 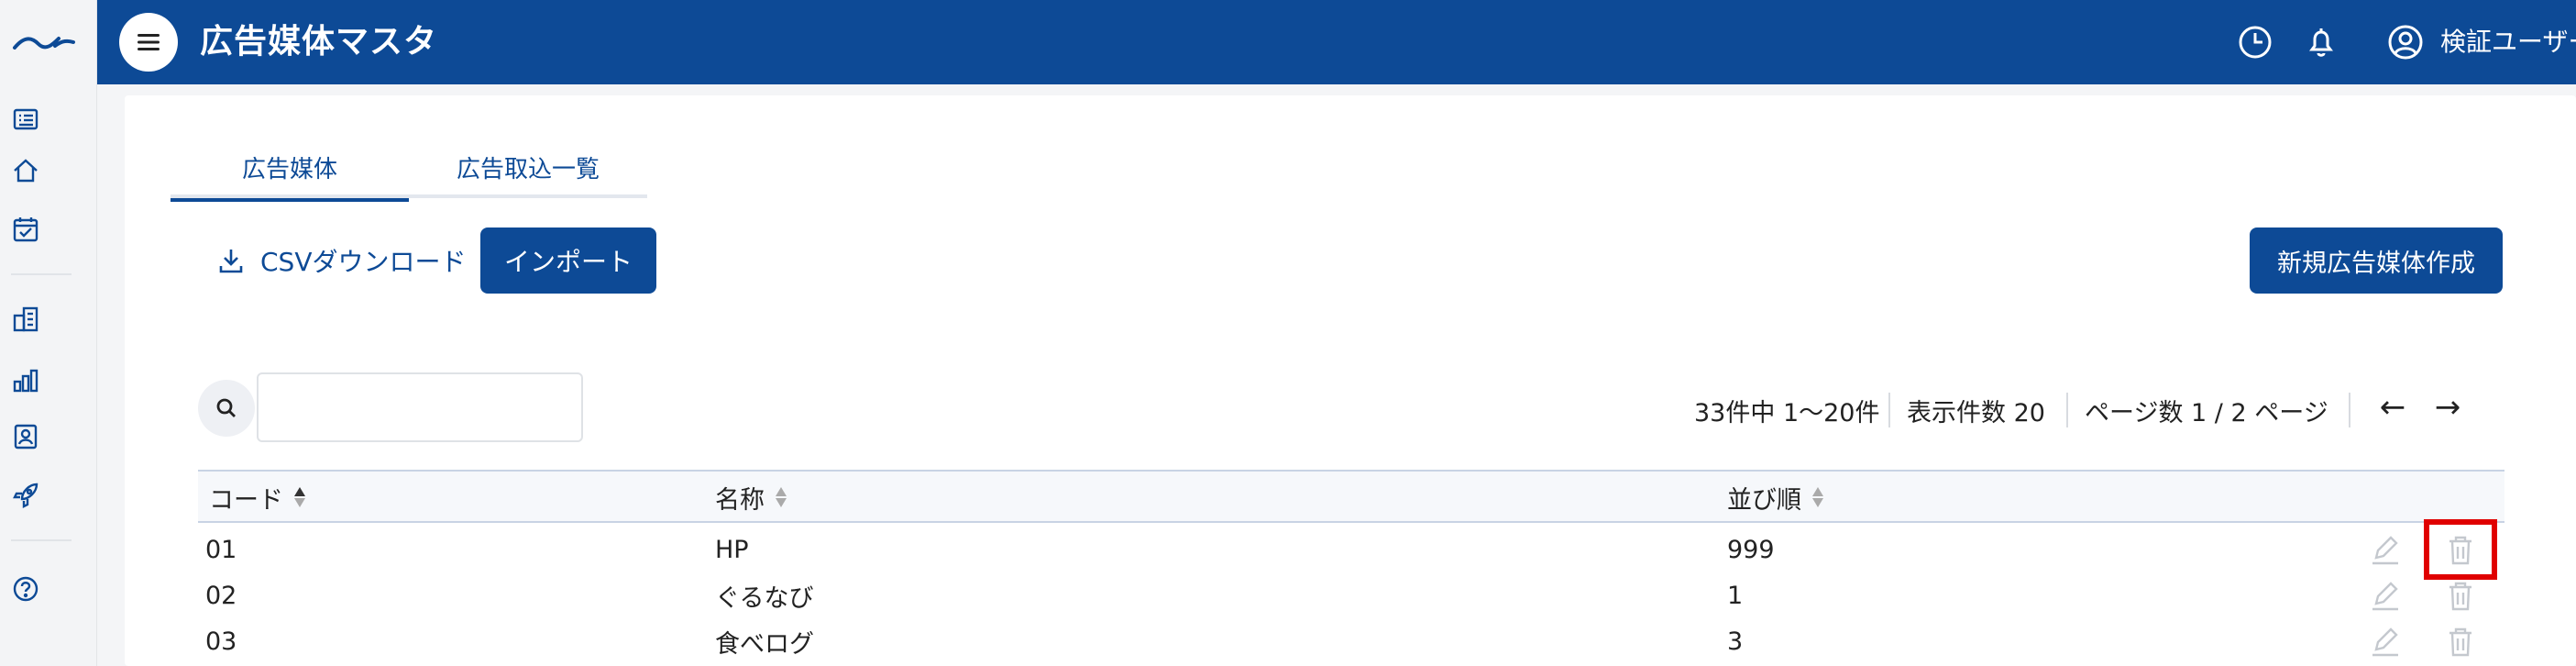 I want to click on prev-page-button: ←, so click(x=2392, y=407).